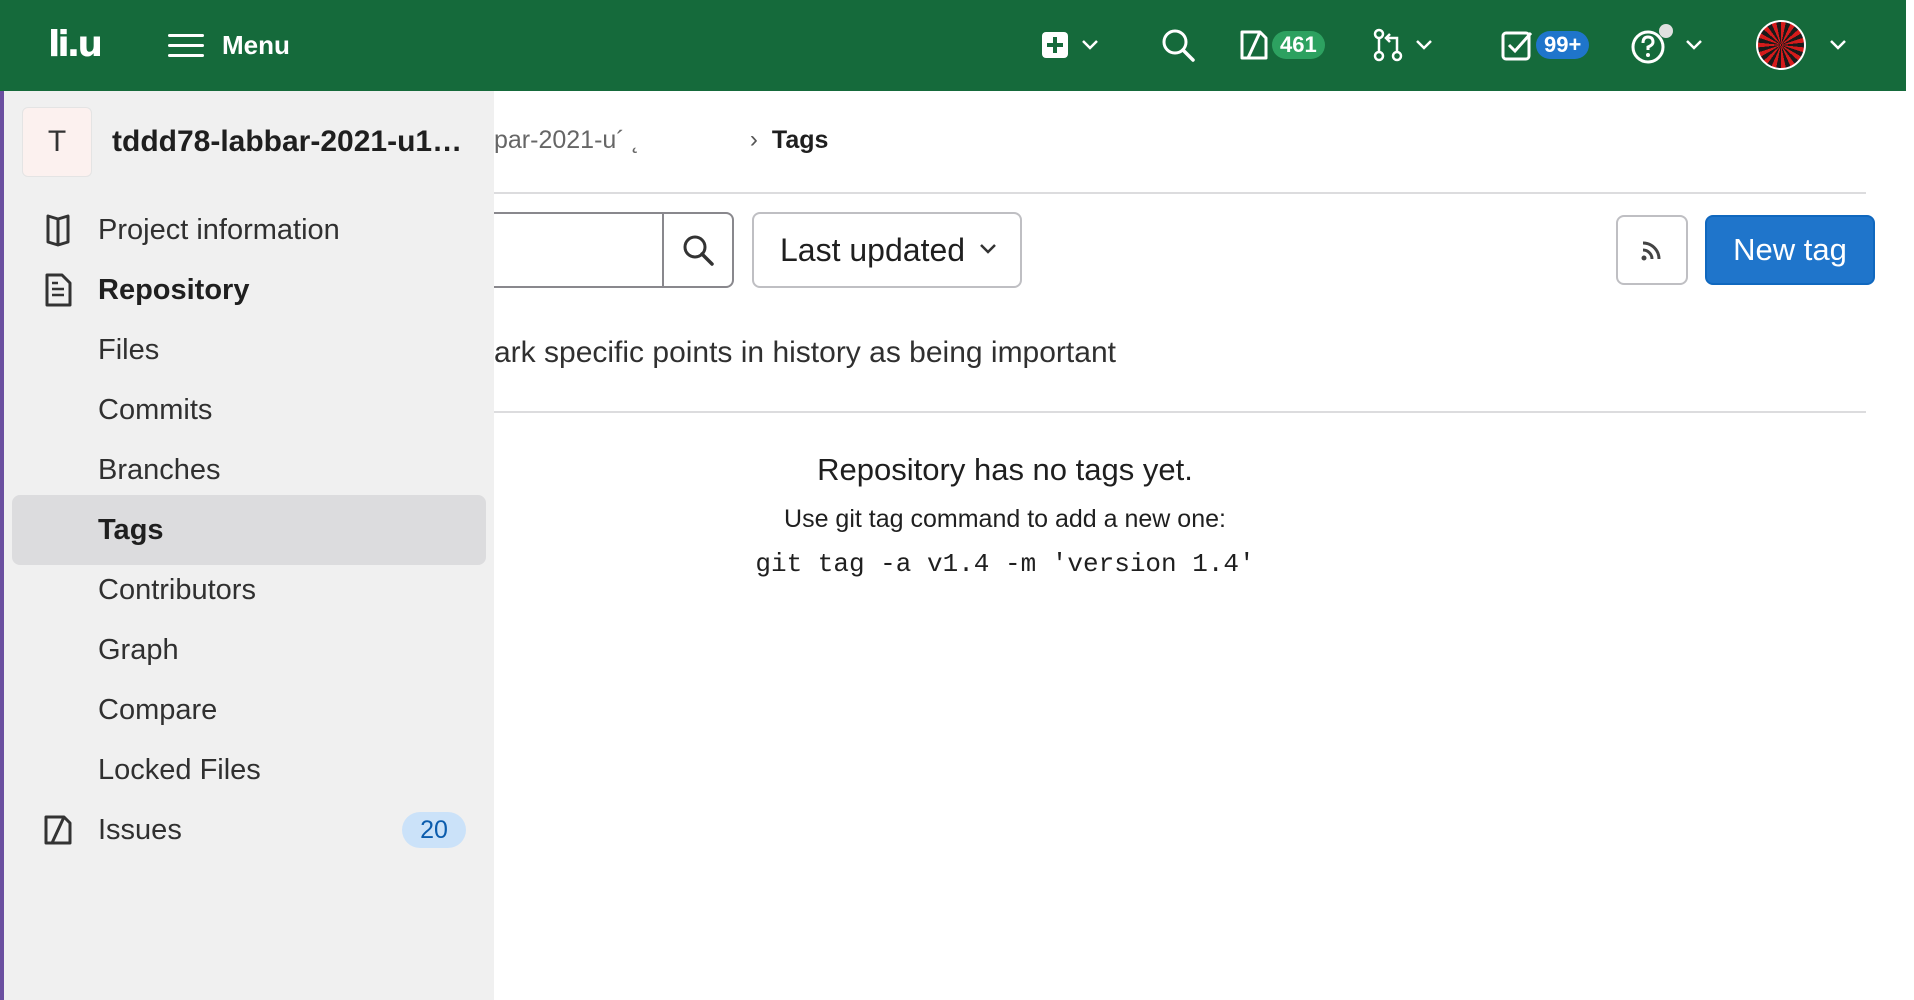  What do you see at coordinates (58, 230) in the screenshot?
I see `project-information-icon` at bounding box center [58, 230].